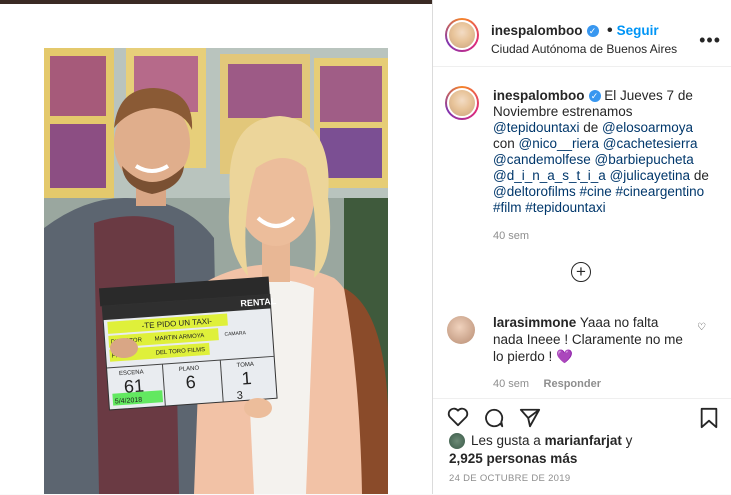 The width and height of the screenshot is (731, 495). What do you see at coordinates (542, 159) in the screenshot?
I see `caption-tag-link: @candemolfese` at bounding box center [542, 159].